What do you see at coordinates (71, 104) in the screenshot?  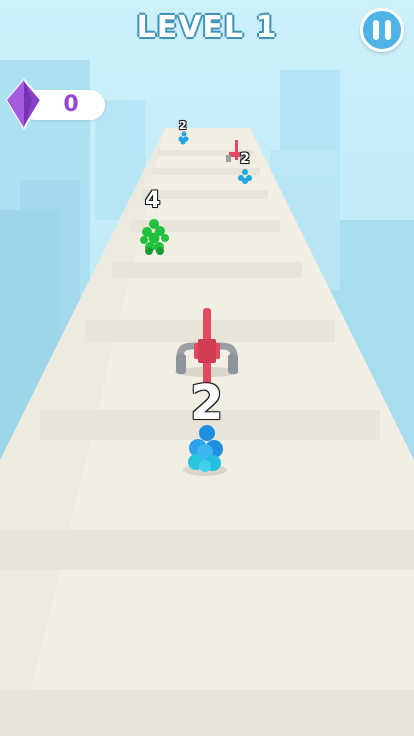 I see `gem-count: 0` at bounding box center [71, 104].